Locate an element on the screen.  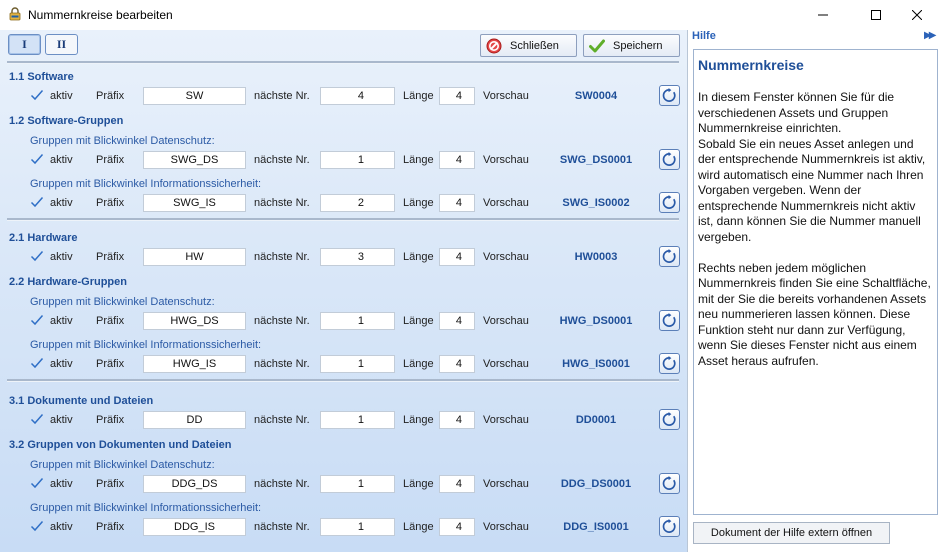
maximize-button is located at coordinates (876, 15).